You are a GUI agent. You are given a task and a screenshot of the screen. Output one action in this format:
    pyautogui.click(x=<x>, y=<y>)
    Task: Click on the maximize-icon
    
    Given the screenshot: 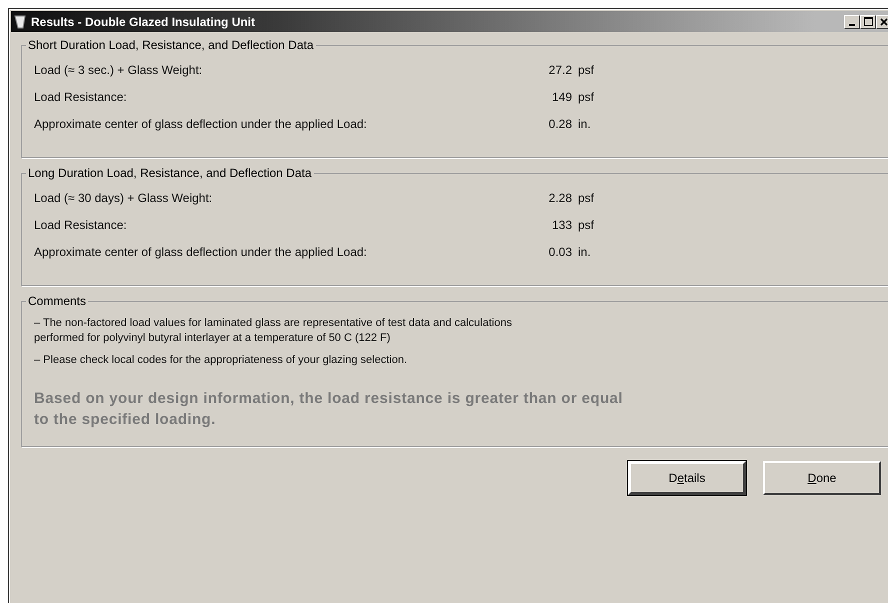 What is the action you would take?
    pyautogui.click(x=868, y=21)
    